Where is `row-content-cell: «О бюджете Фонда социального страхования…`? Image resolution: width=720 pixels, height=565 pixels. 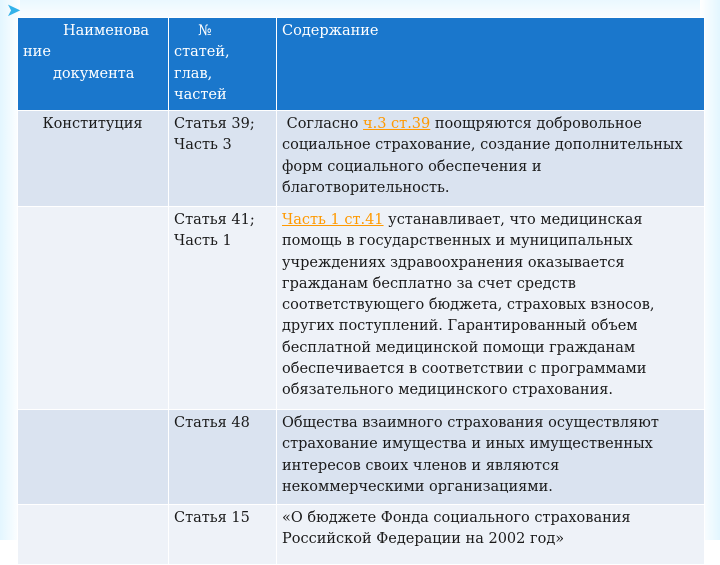 row-content-cell: «О бюджете Фонда социального страхования… is located at coordinates (490, 534).